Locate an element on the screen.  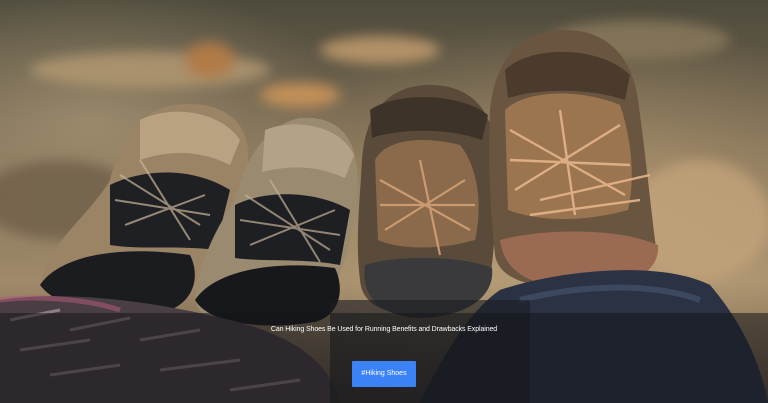
category-label: Hiking Shoes is located at coordinates (386, 373).